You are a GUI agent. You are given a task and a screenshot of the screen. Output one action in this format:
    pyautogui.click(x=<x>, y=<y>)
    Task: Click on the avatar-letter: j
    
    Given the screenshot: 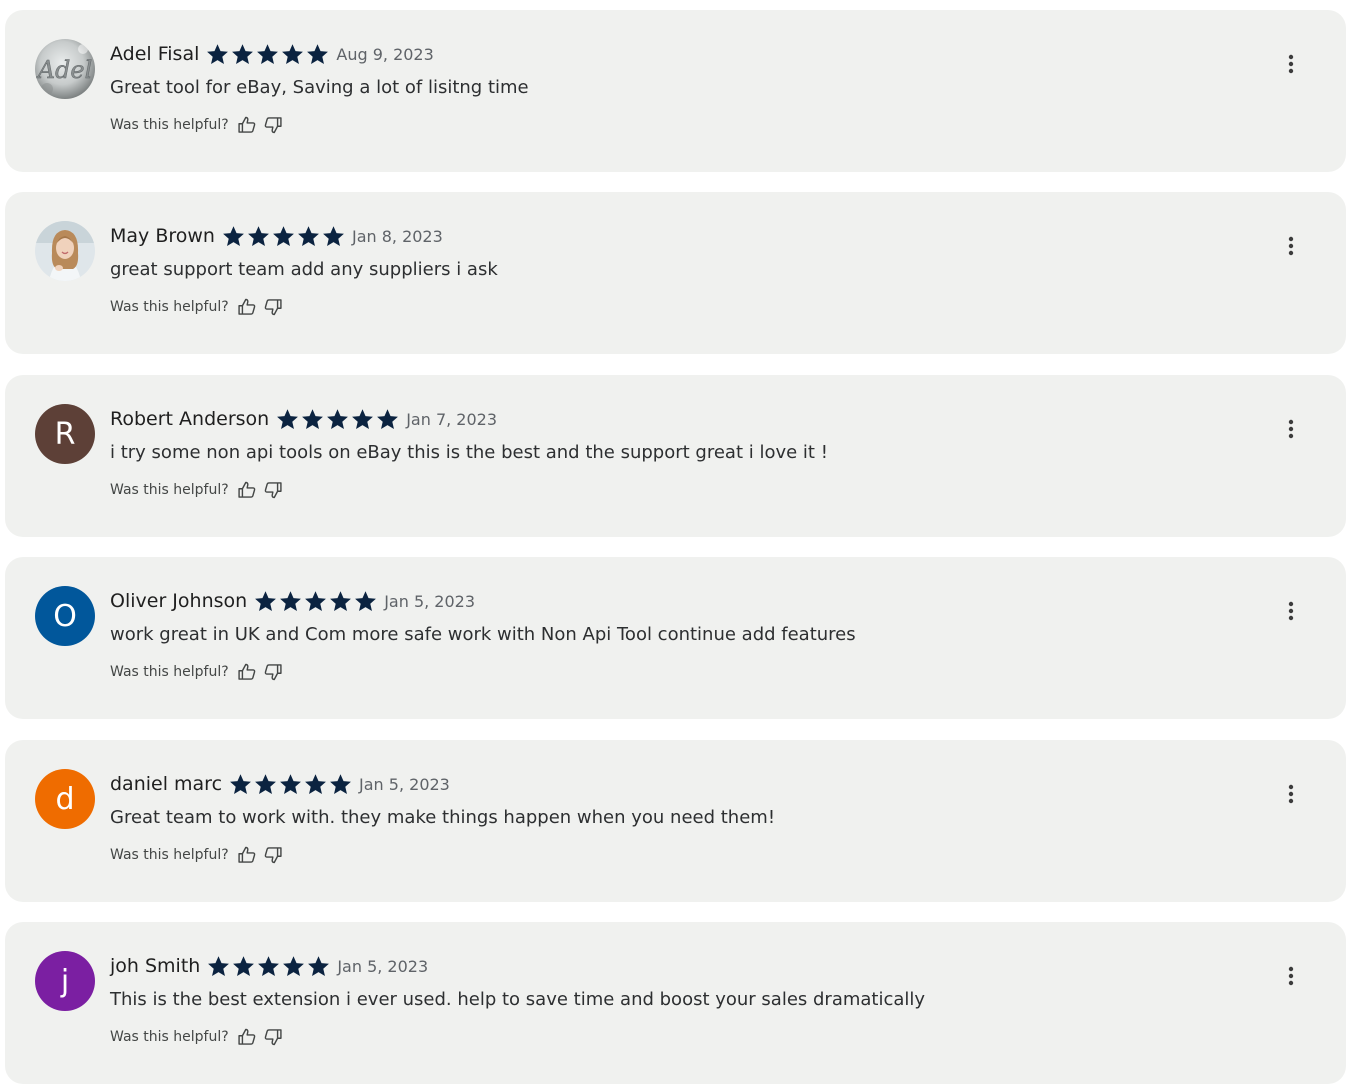 What is the action you would take?
    pyautogui.click(x=65, y=981)
    